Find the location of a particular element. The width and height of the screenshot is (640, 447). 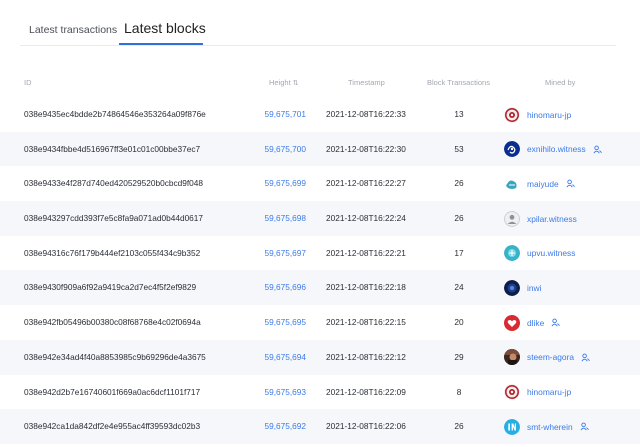

red-heart-avatar-icon is located at coordinates (512, 322).